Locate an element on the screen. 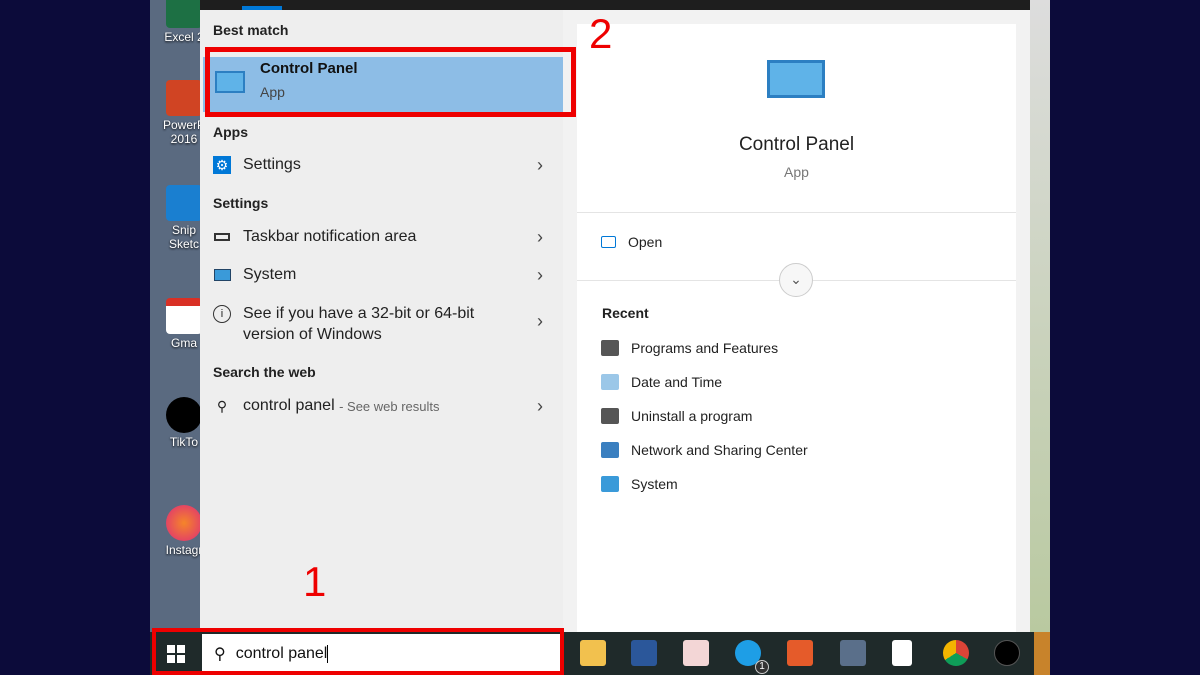 Image resolution: width=1200 pixels, height=675 pixels. wallpaper is located at coordinates (1040, 316).